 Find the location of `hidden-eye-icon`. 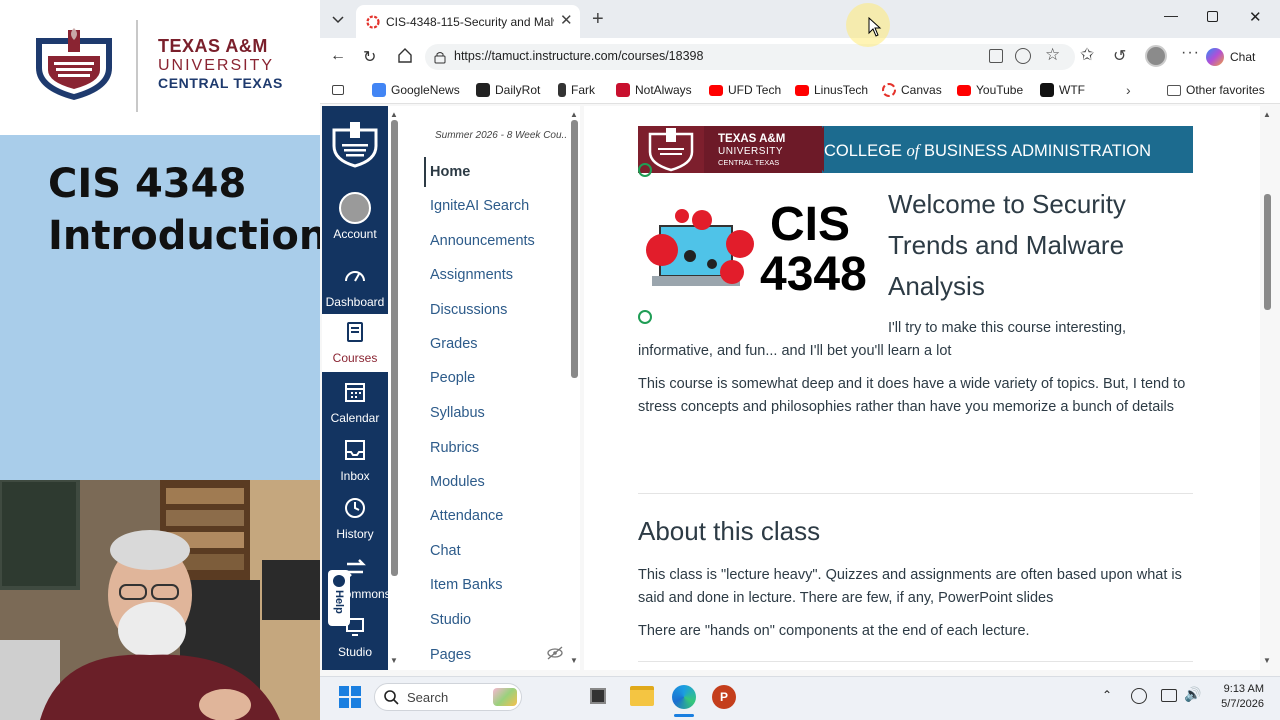

hidden-eye-icon is located at coordinates (555, 655).